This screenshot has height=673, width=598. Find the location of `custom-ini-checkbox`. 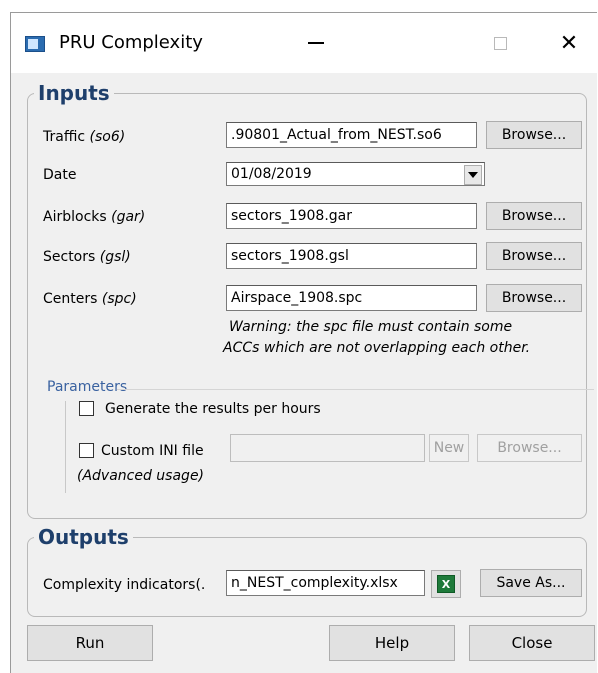

custom-ini-checkbox is located at coordinates (86, 450).